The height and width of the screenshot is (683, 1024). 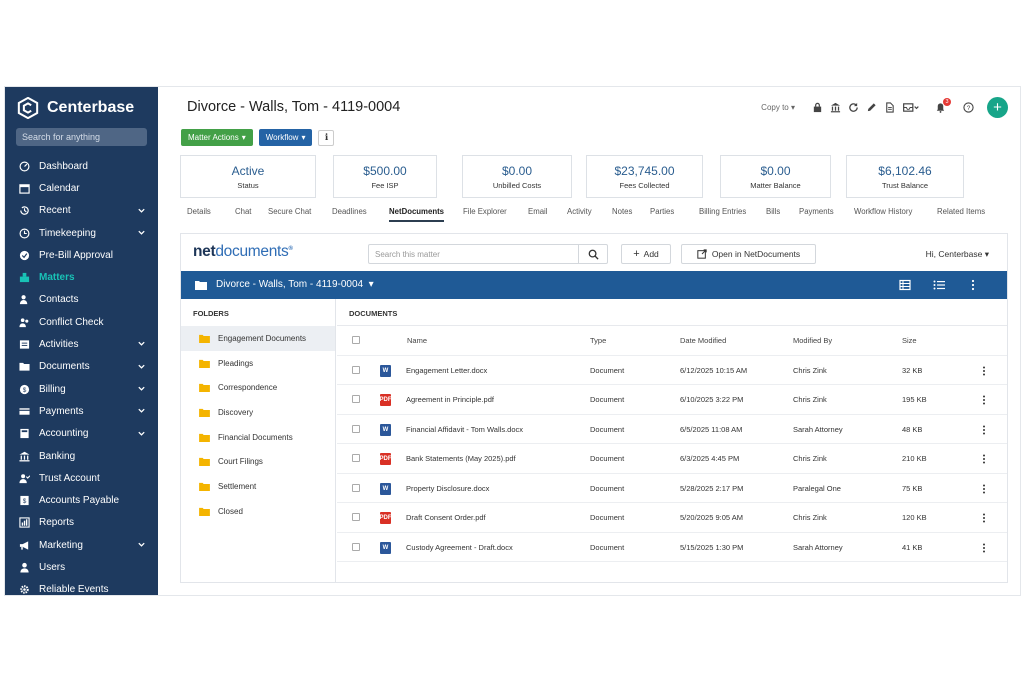 What do you see at coordinates (883, 211) in the screenshot?
I see `tab-workflow-history: Workflow History` at bounding box center [883, 211].